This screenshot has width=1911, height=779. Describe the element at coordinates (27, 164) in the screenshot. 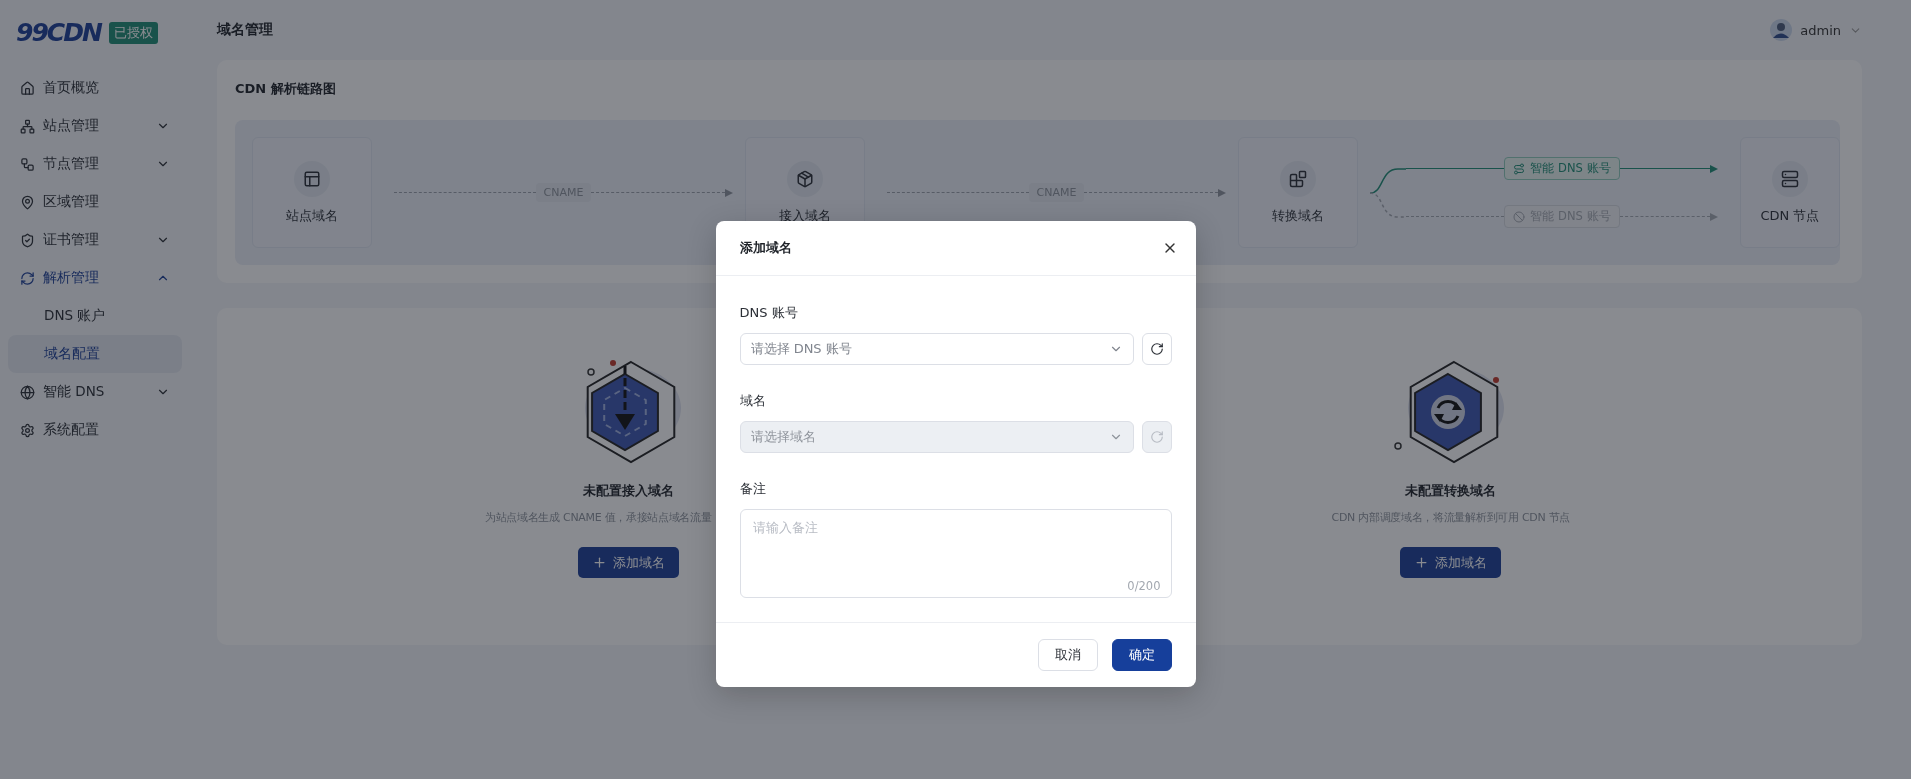

I see `nodes-icon` at that location.